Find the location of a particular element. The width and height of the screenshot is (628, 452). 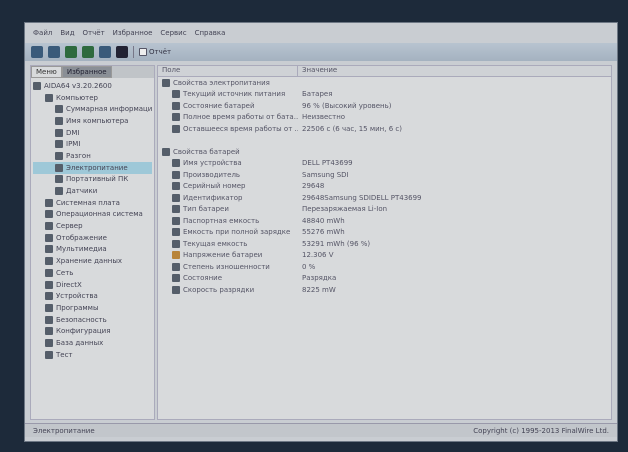

tree-item: Системная плата is located at coordinates (92, 203).